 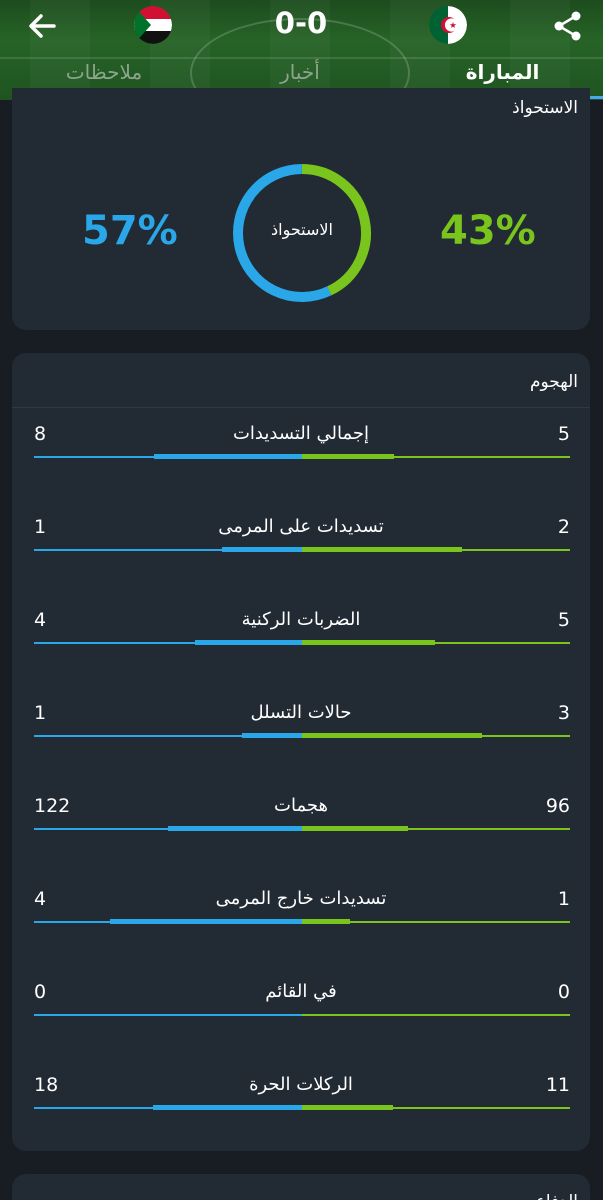 I want to click on home-bar-baseline, so click(x=436, y=1015).